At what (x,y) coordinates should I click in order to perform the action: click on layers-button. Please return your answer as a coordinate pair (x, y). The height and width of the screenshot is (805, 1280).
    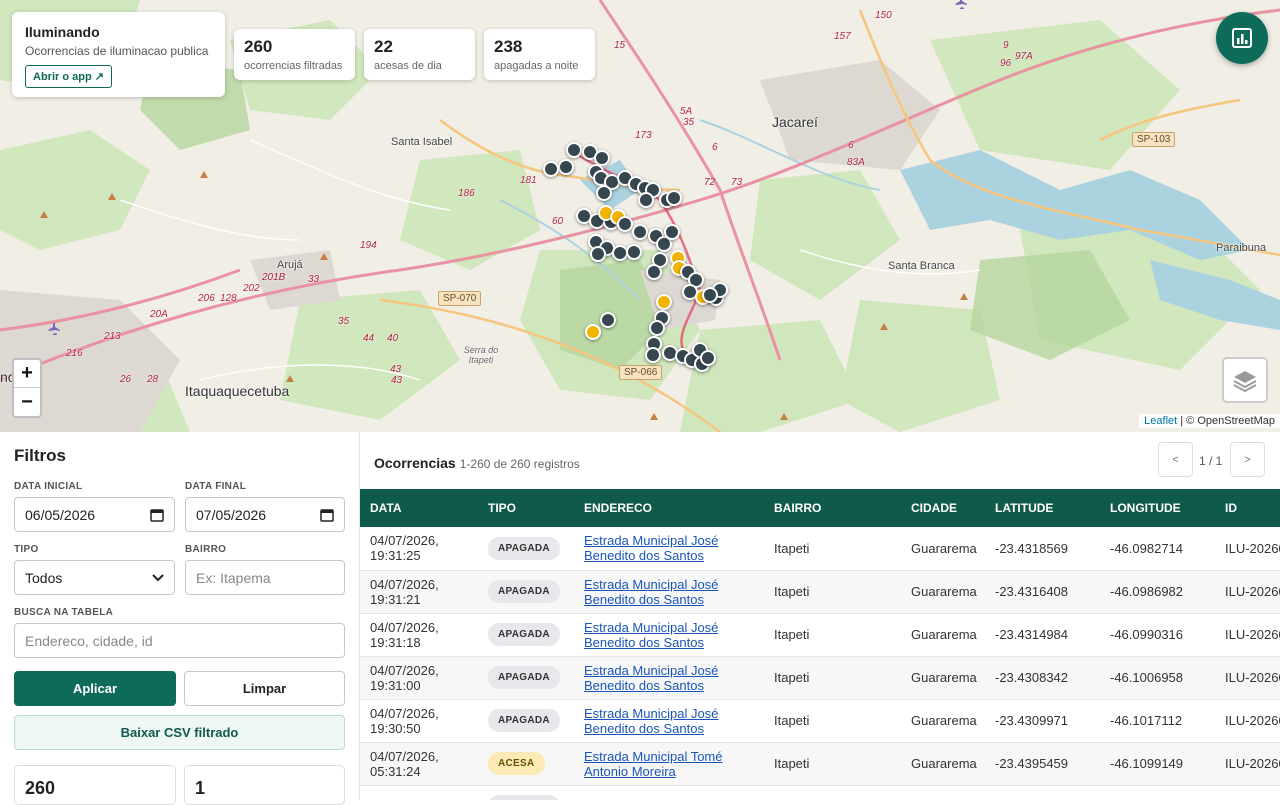
    Looking at the image, I should click on (1245, 380).